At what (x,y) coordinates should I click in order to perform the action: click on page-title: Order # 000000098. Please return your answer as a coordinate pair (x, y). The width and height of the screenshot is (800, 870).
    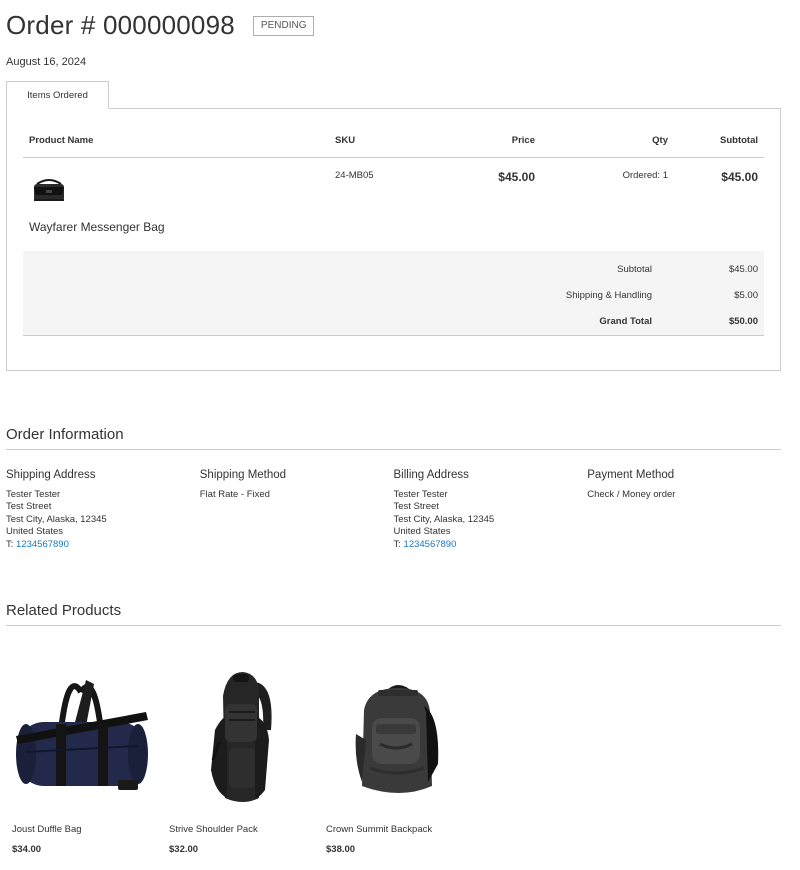
    Looking at the image, I should click on (120, 25).